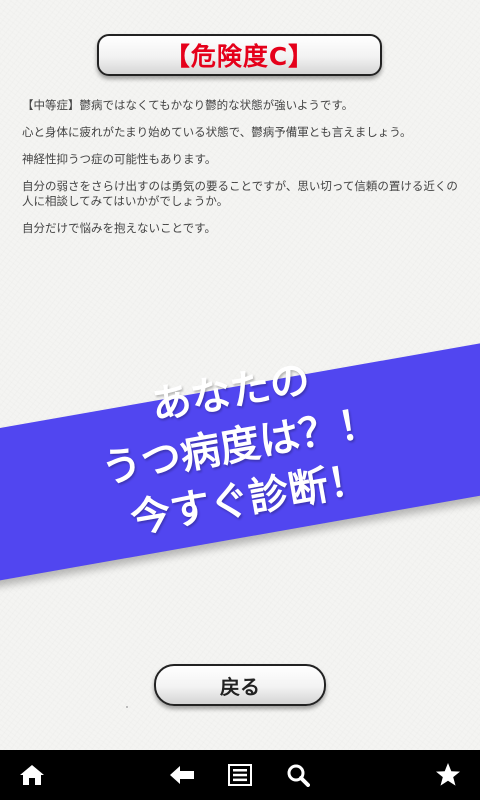 The width and height of the screenshot is (480, 800). I want to click on nav-list-button, so click(240, 775).